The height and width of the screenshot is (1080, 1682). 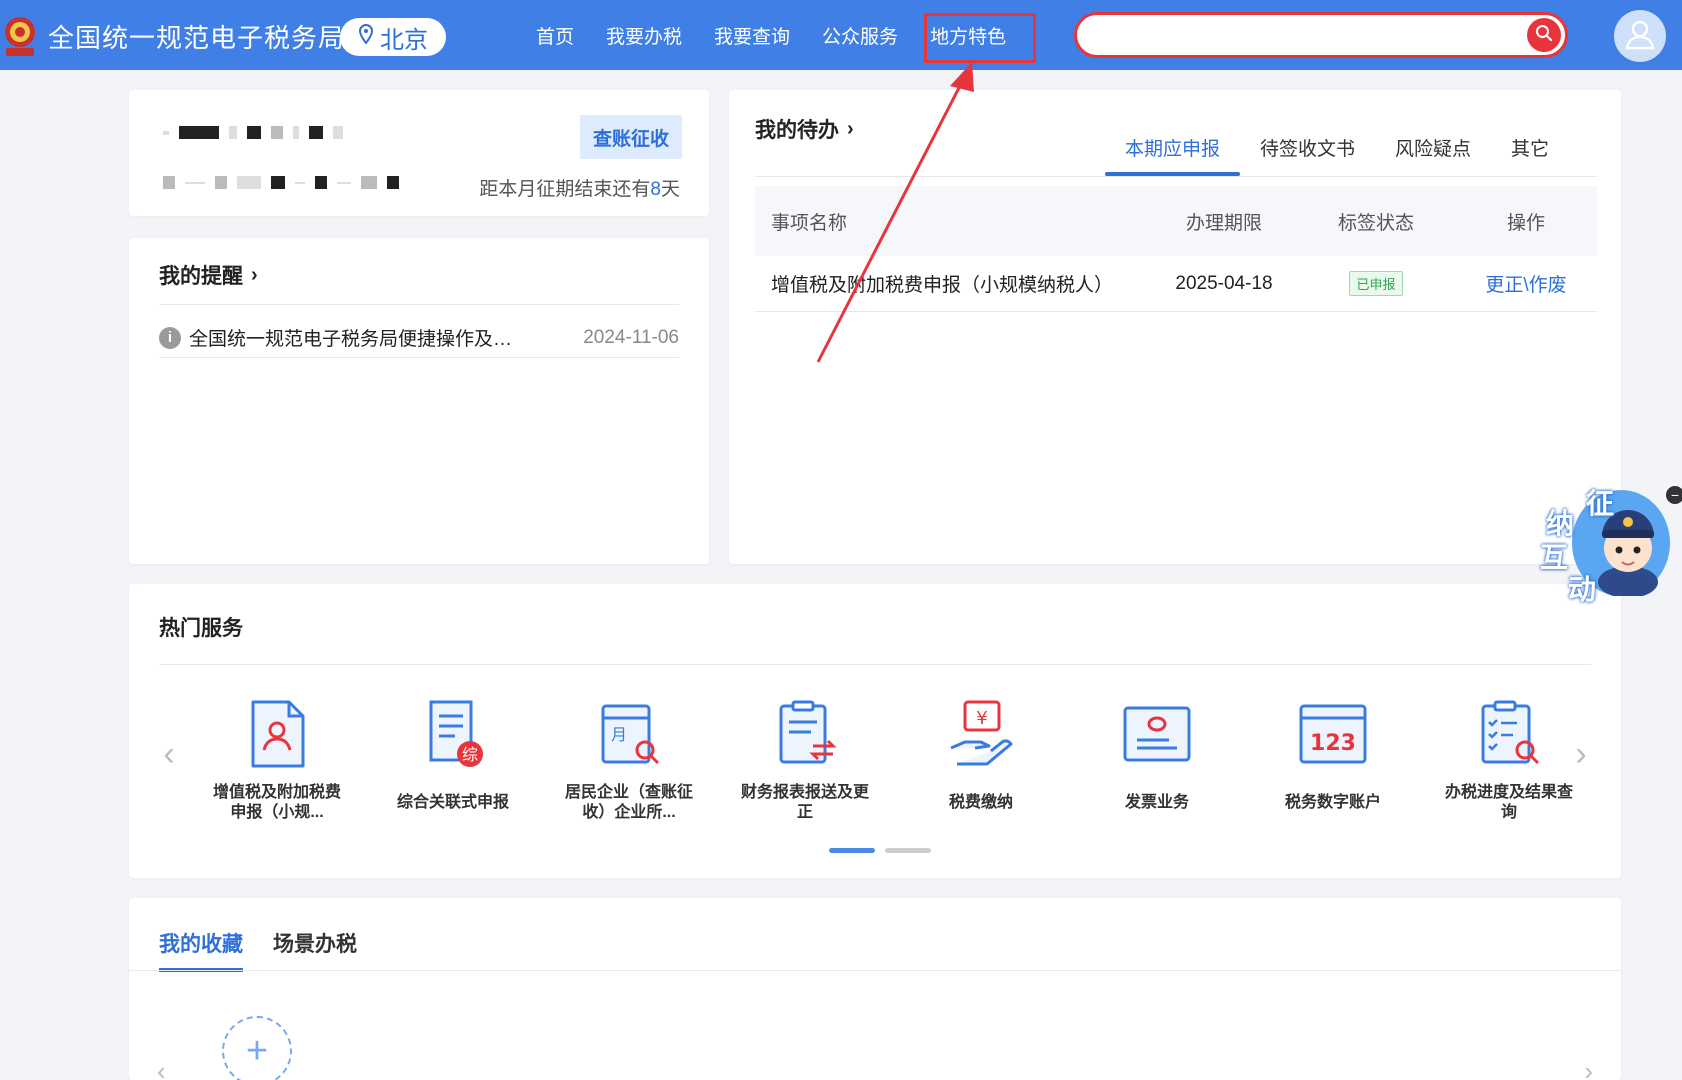 What do you see at coordinates (1603, 543) in the screenshot?
I see `interaction-assistant-widget: 征 纳 互 动` at bounding box center [1603, 543].